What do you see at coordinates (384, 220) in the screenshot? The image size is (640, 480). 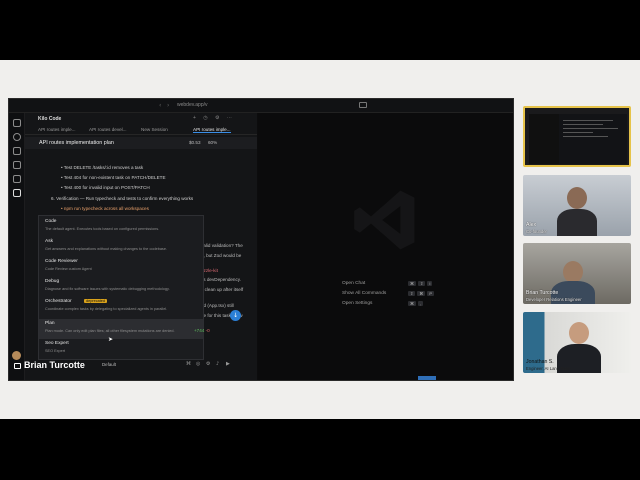 I see `vscode-logo-icon` at bounding box center [384, 220].